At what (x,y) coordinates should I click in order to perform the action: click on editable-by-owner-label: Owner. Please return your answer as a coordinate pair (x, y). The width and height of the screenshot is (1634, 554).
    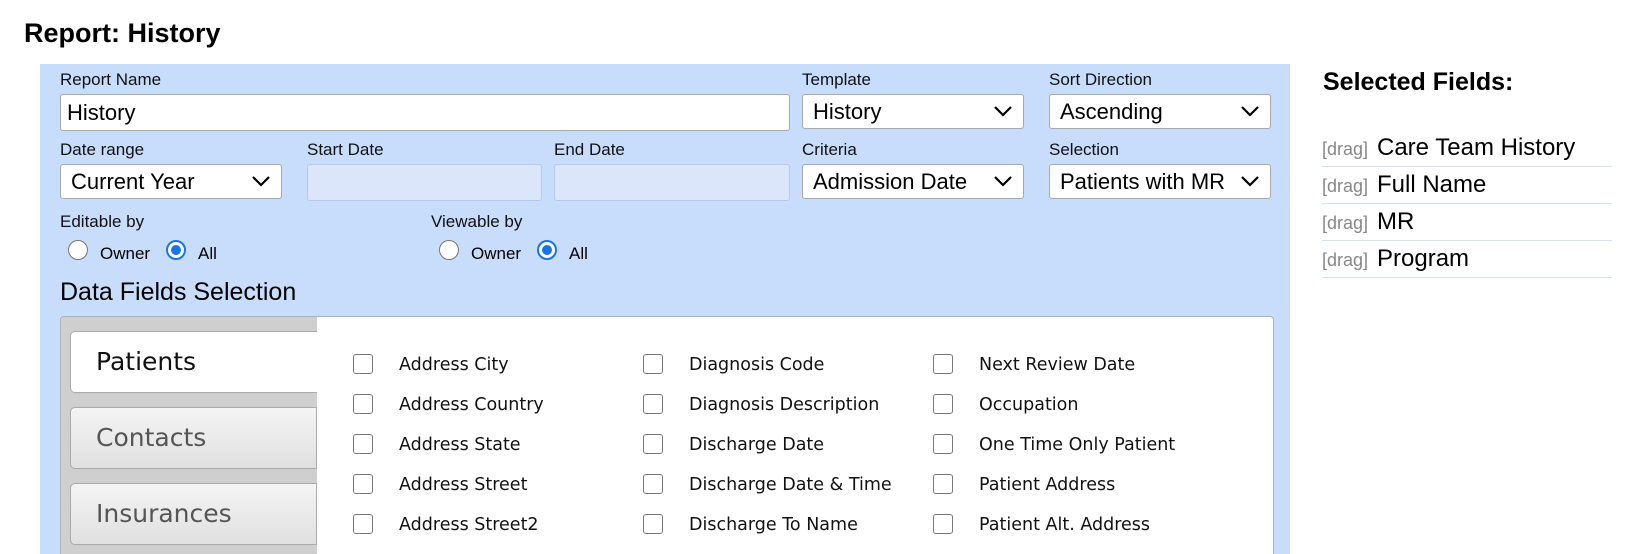
    Looking at the image, I should click on (125, 253).